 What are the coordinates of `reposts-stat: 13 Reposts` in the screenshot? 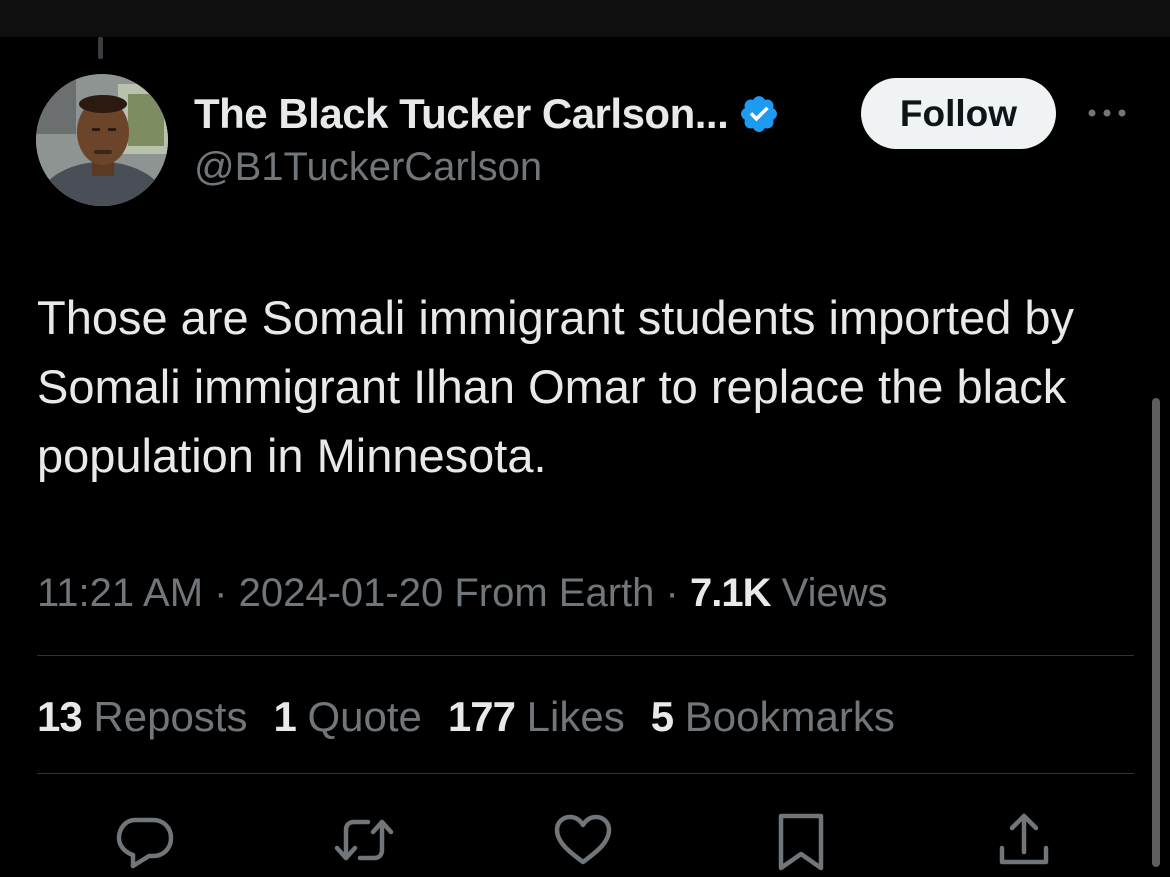 It's located at (142, 717).